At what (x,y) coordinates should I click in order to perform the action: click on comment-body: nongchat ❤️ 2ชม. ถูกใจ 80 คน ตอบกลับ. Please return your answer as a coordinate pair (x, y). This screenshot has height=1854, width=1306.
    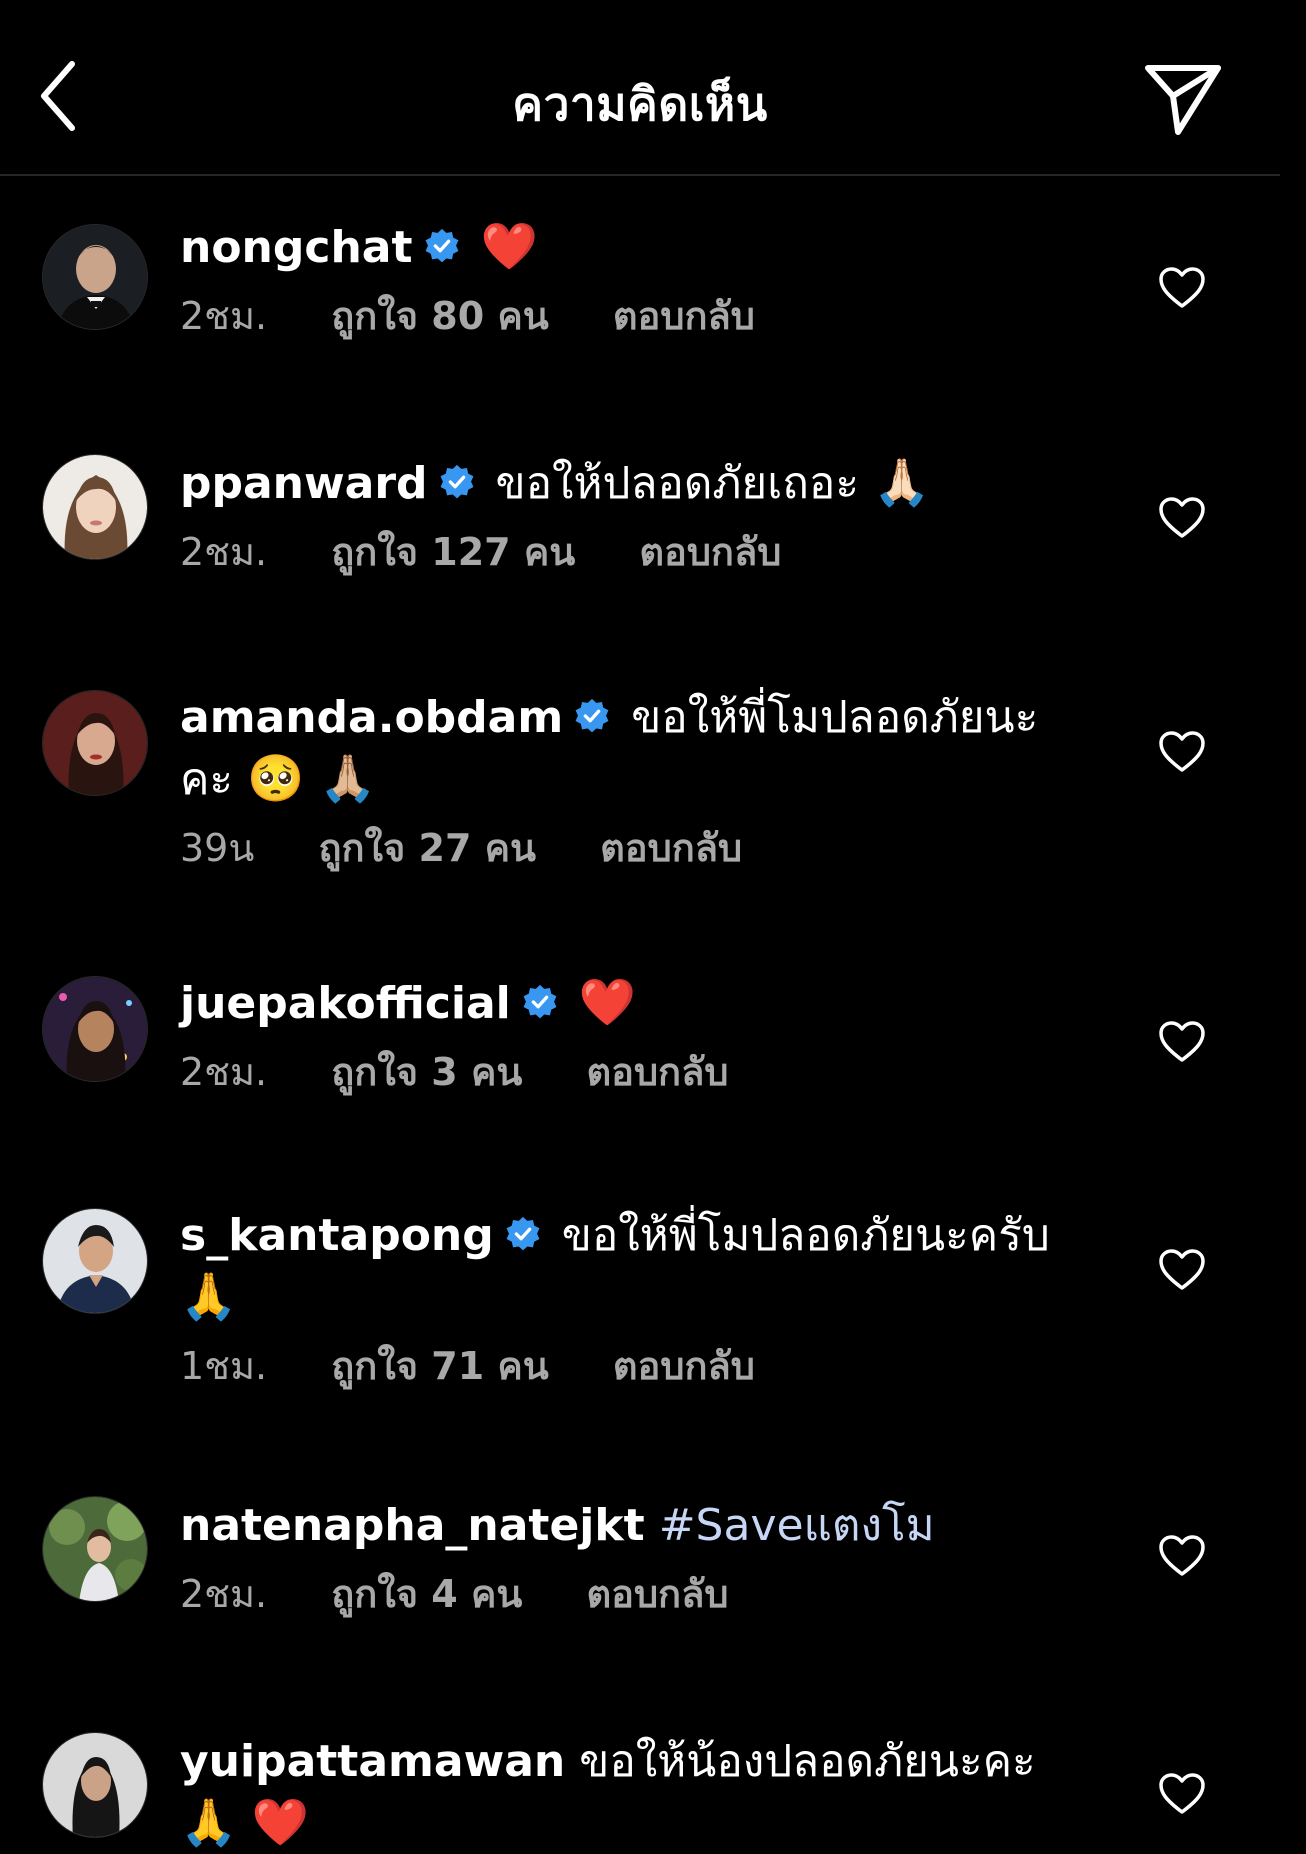
    Looking at the image, I should click on (630, 280).